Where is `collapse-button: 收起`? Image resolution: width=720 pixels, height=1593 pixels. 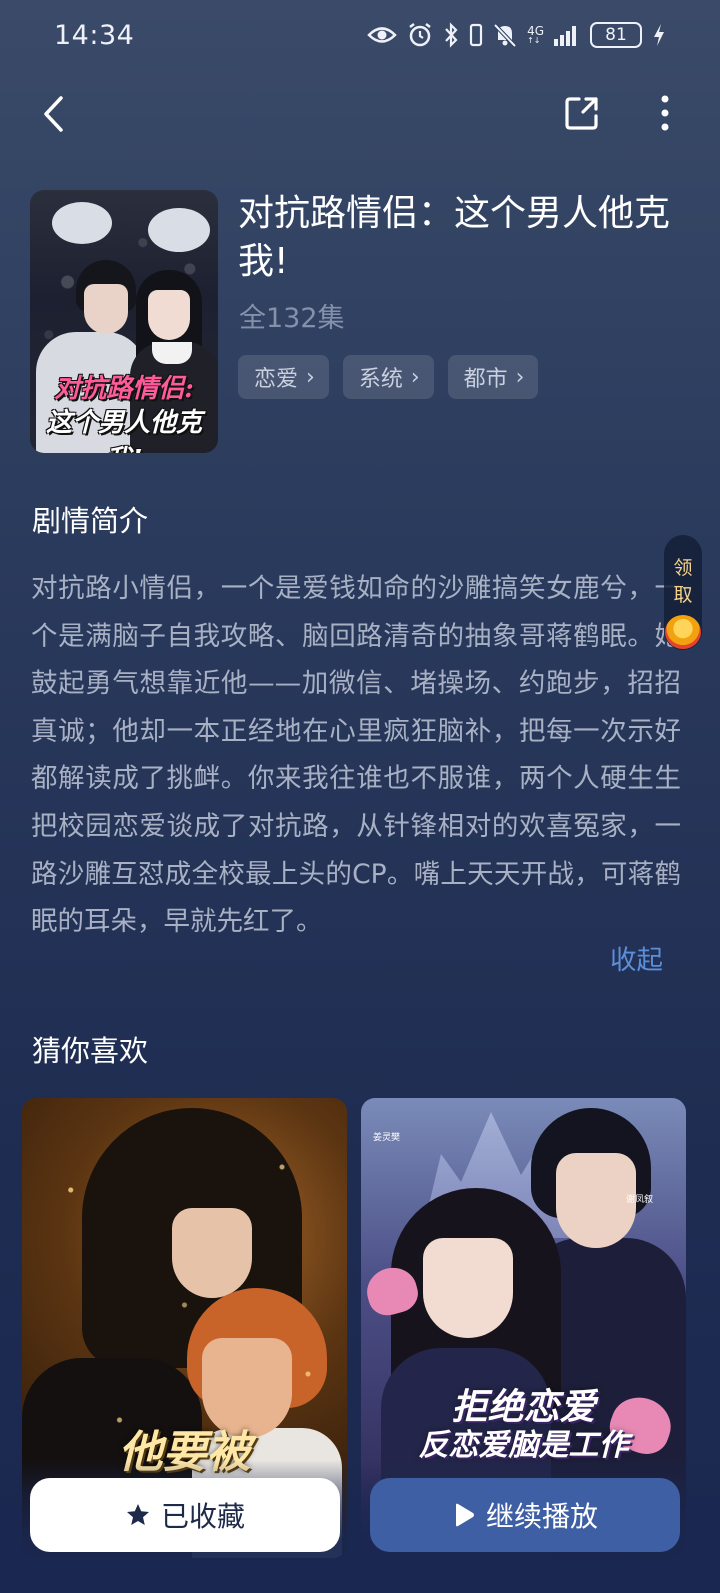
collapse-button: 收起 is located at coordinates (636, 957).